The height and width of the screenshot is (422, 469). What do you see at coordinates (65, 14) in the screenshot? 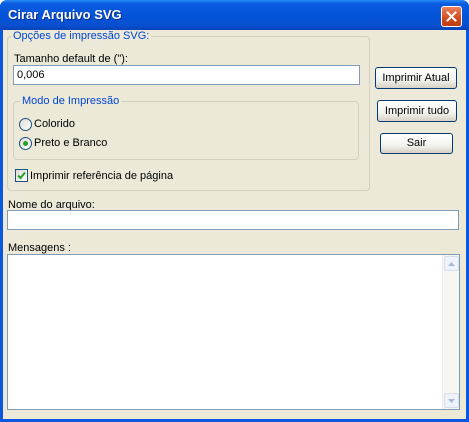
I see `window-title: Cirar Arquivo SVG` at bounding box center [65, 14].